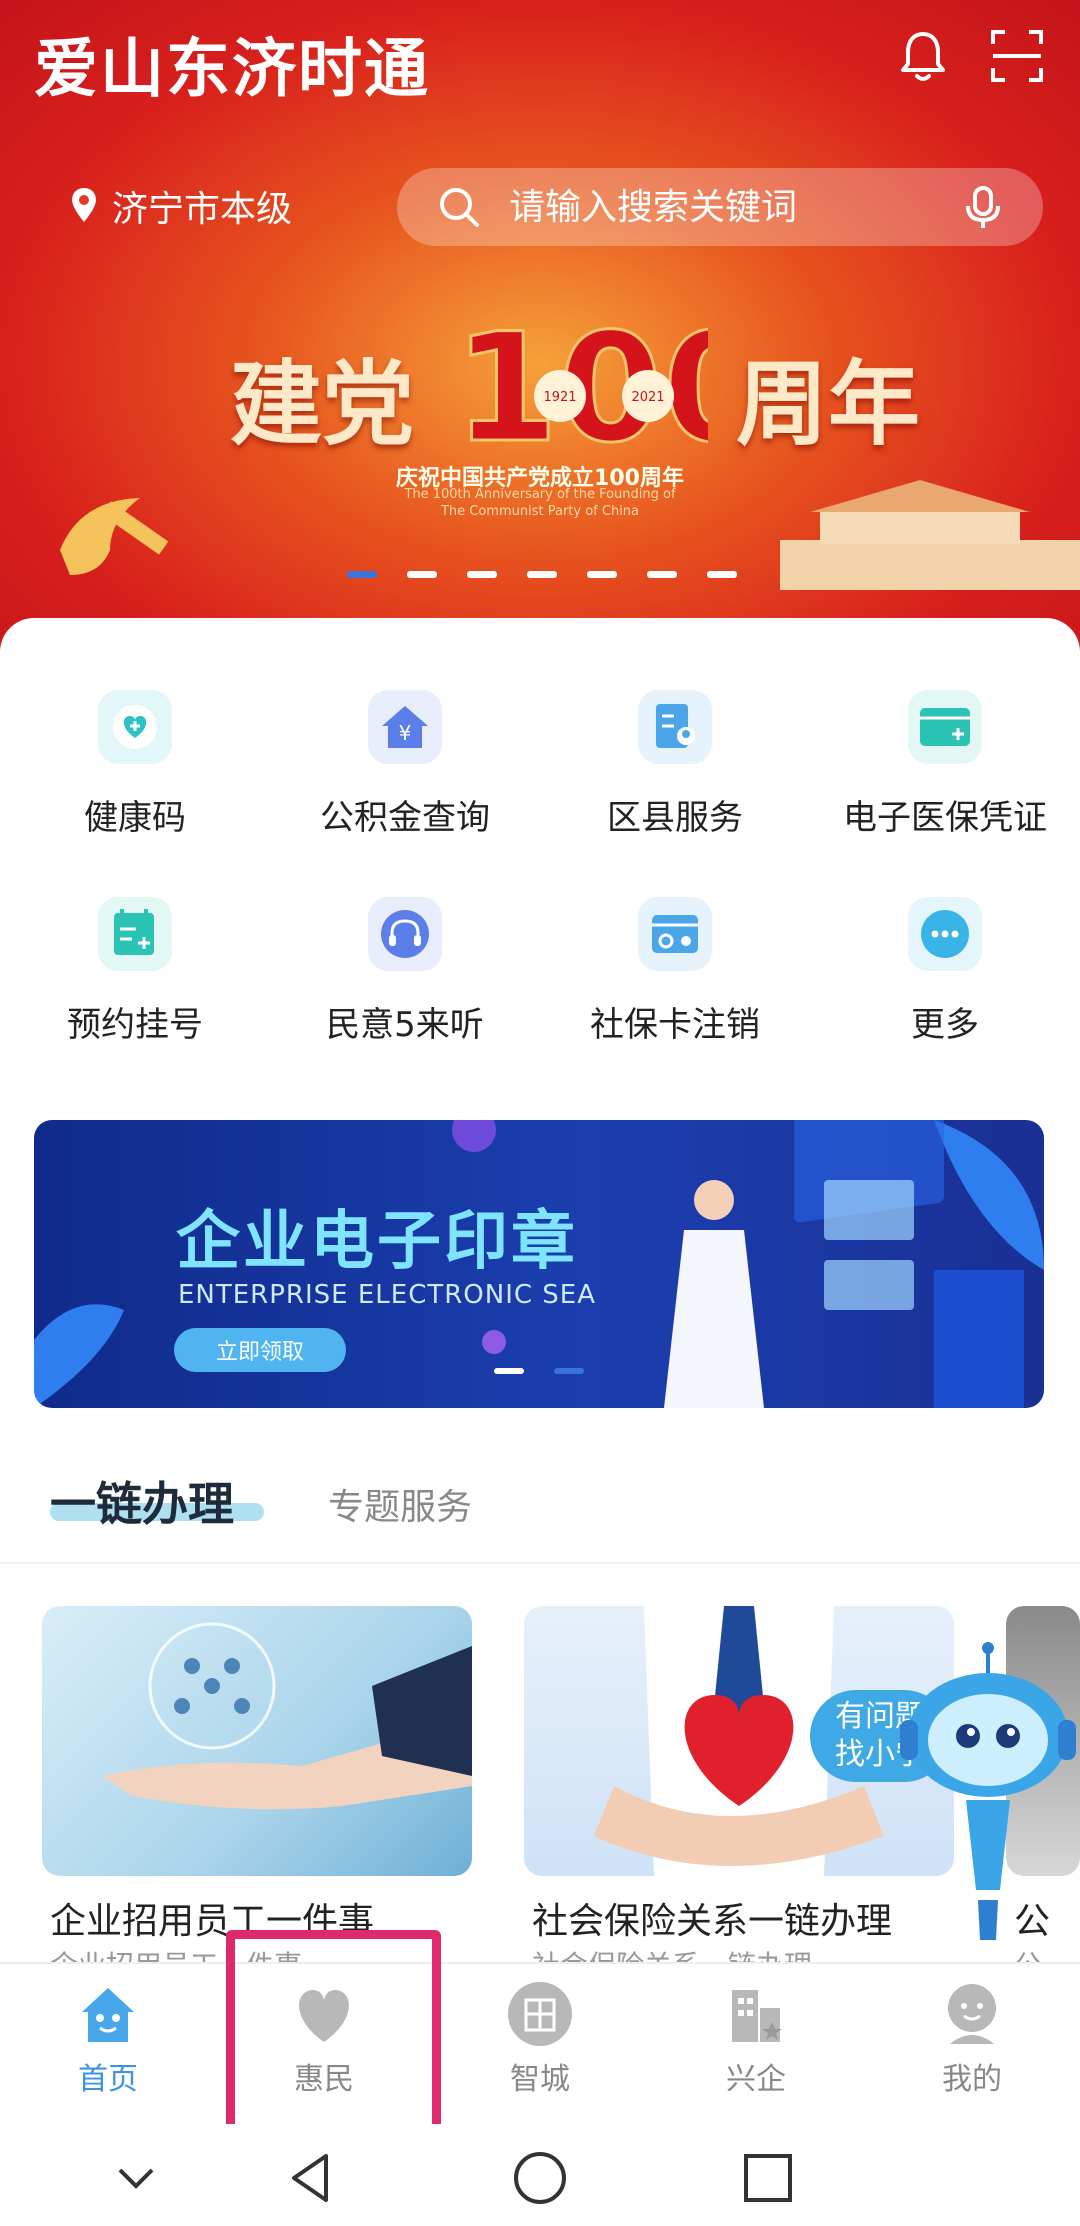 This screenshot has width=1080, height=2226. Describe the element at coordinates (768, 2178) in the screenshot. I see `recent-apps-icon` at that location.